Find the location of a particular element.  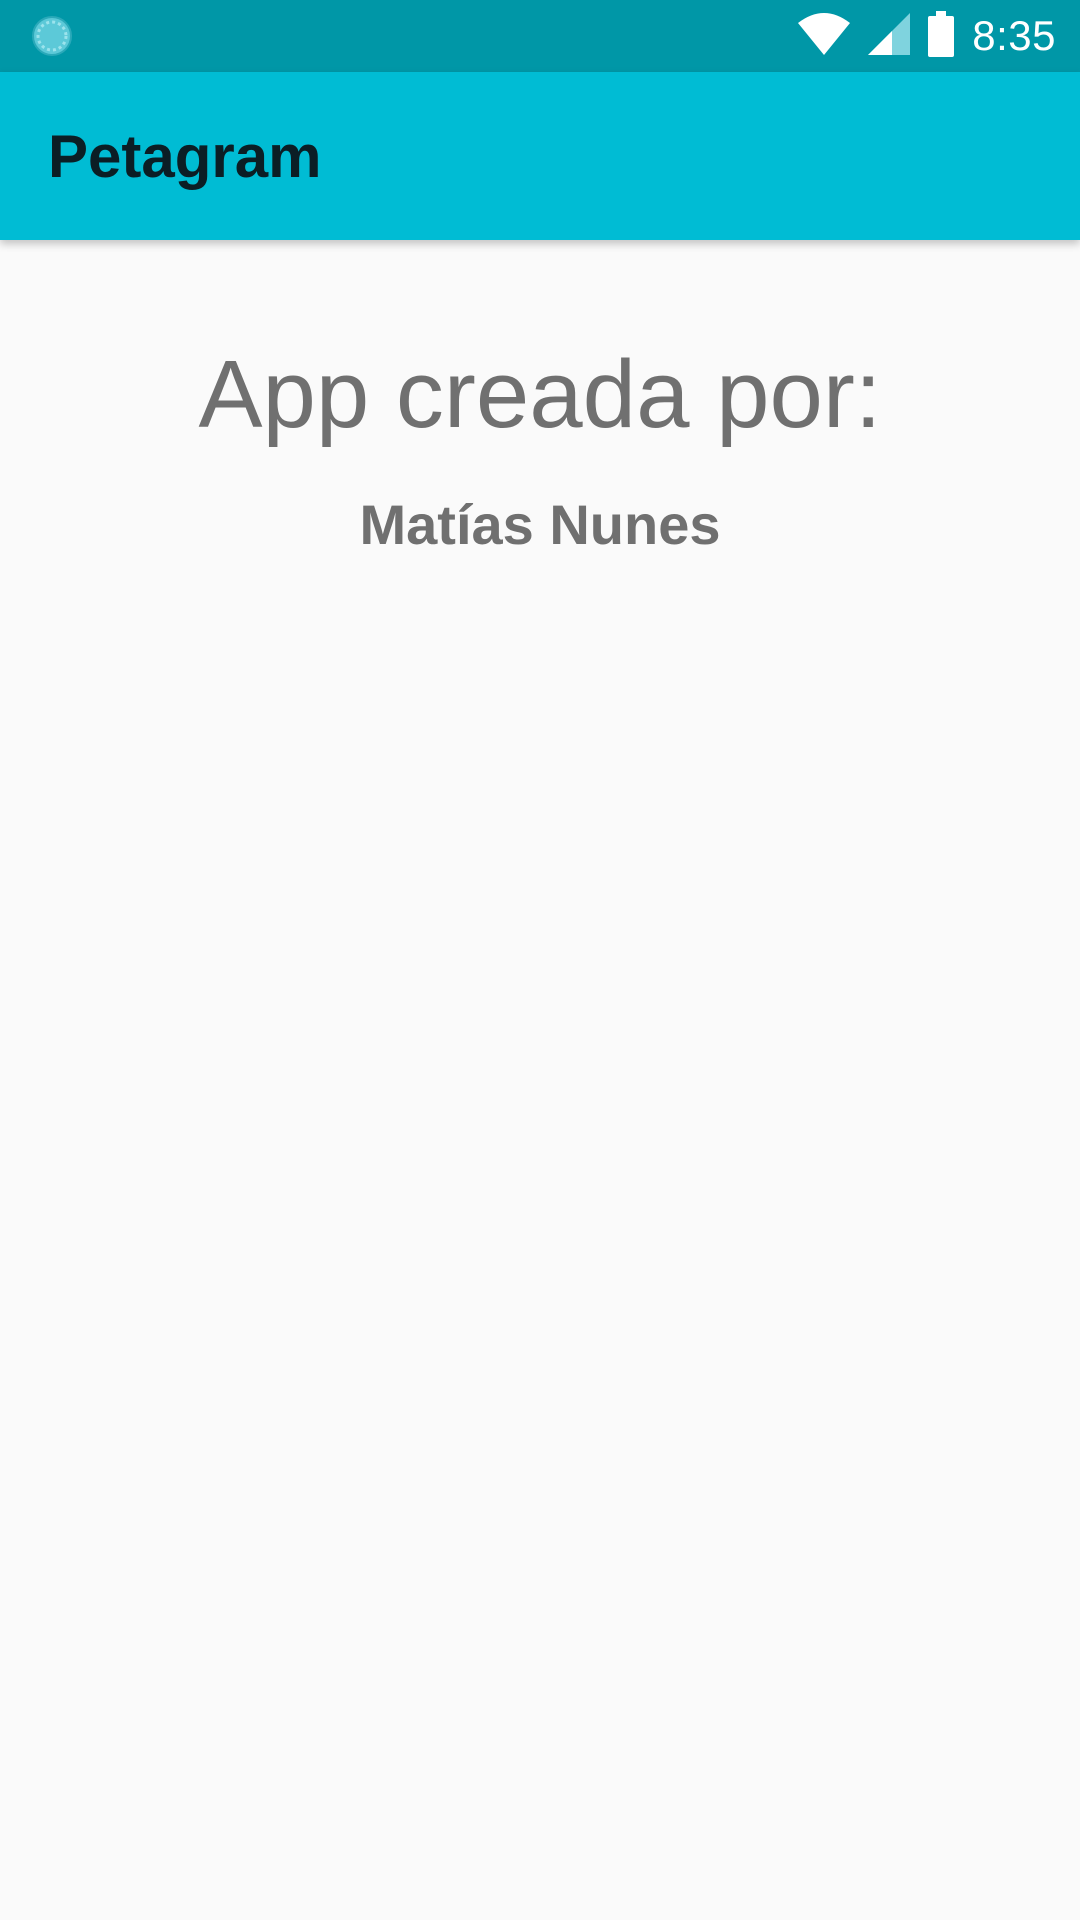

app-bar: Petagram is located at coordinates (540, 156).